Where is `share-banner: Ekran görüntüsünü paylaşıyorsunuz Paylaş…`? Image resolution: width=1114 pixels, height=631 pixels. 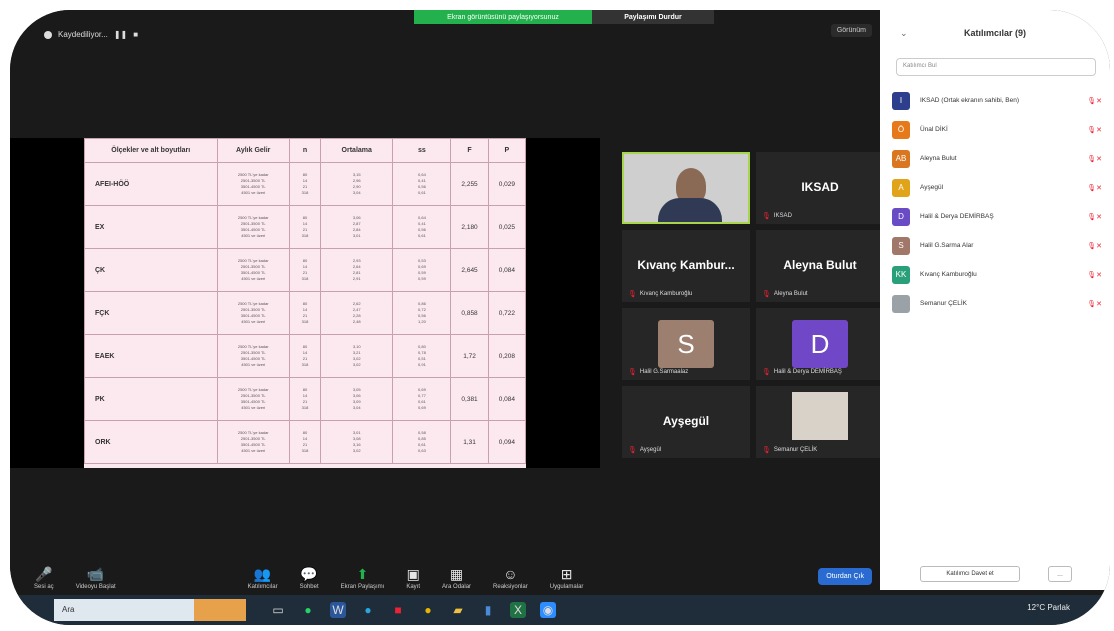 share-banner: Ekran görüntüsünü paylaşıyorsunuz Paylaş… is located at coordinates (564, 17).